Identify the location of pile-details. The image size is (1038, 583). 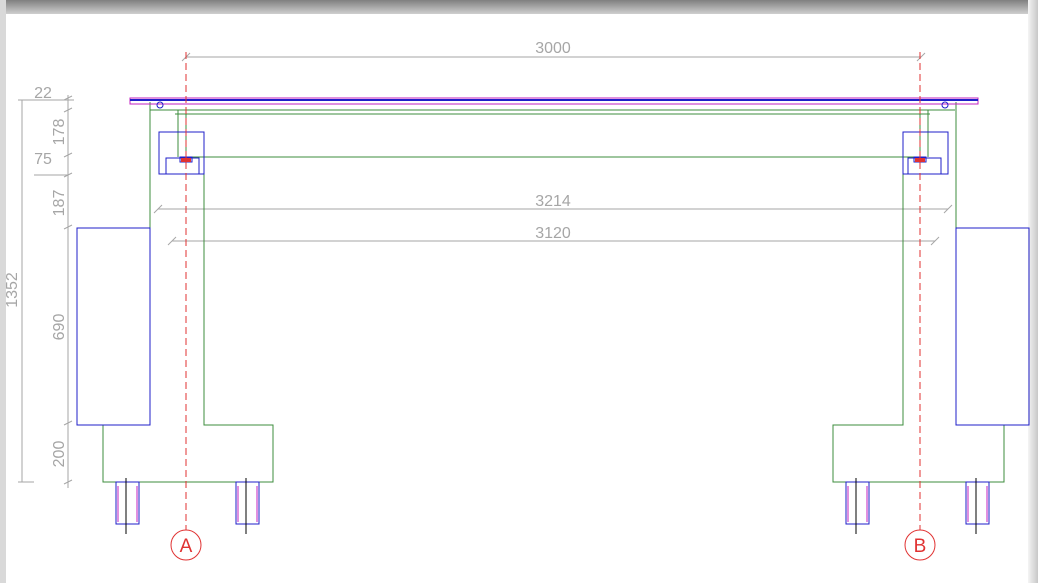
(552, 504).